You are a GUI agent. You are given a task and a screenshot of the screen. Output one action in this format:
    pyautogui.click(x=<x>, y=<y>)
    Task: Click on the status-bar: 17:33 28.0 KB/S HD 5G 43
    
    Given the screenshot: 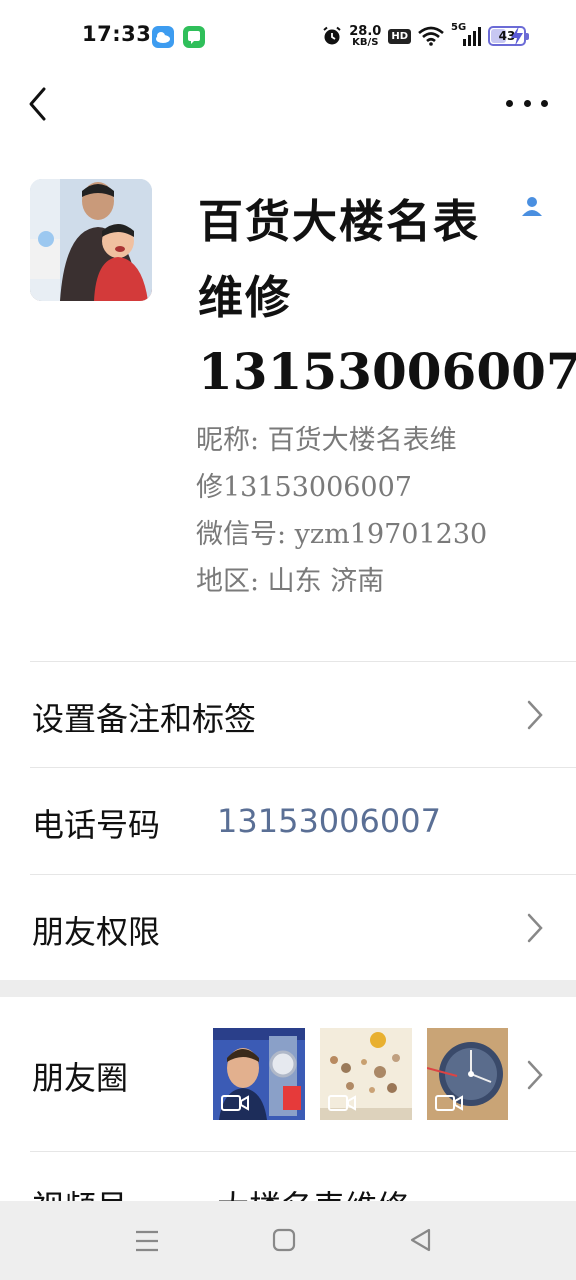 What is the action you would take?
    pyautogui.click(x=288, y=36)
    